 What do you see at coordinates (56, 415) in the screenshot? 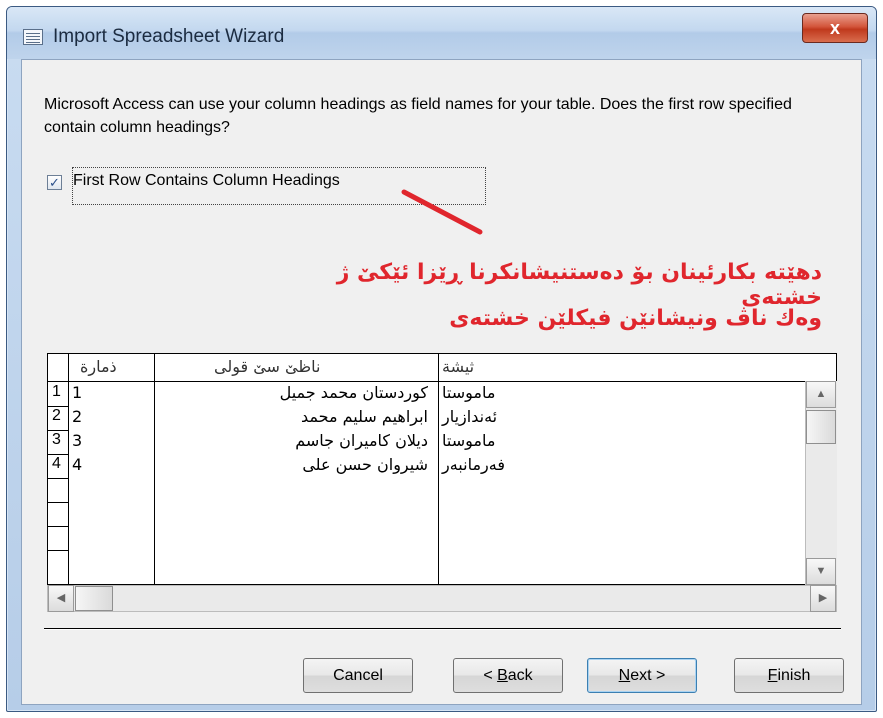
I see `row-number: 2` at bounding box center [56, 415].